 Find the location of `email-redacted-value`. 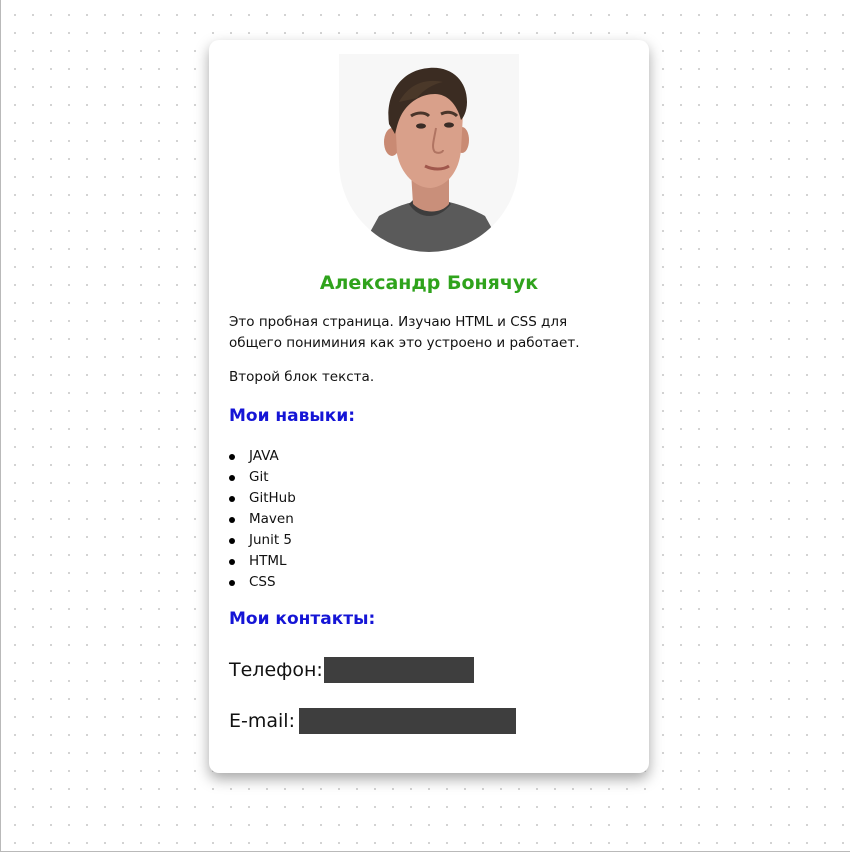

email-redacted-value is located at coordinates (407, 720).